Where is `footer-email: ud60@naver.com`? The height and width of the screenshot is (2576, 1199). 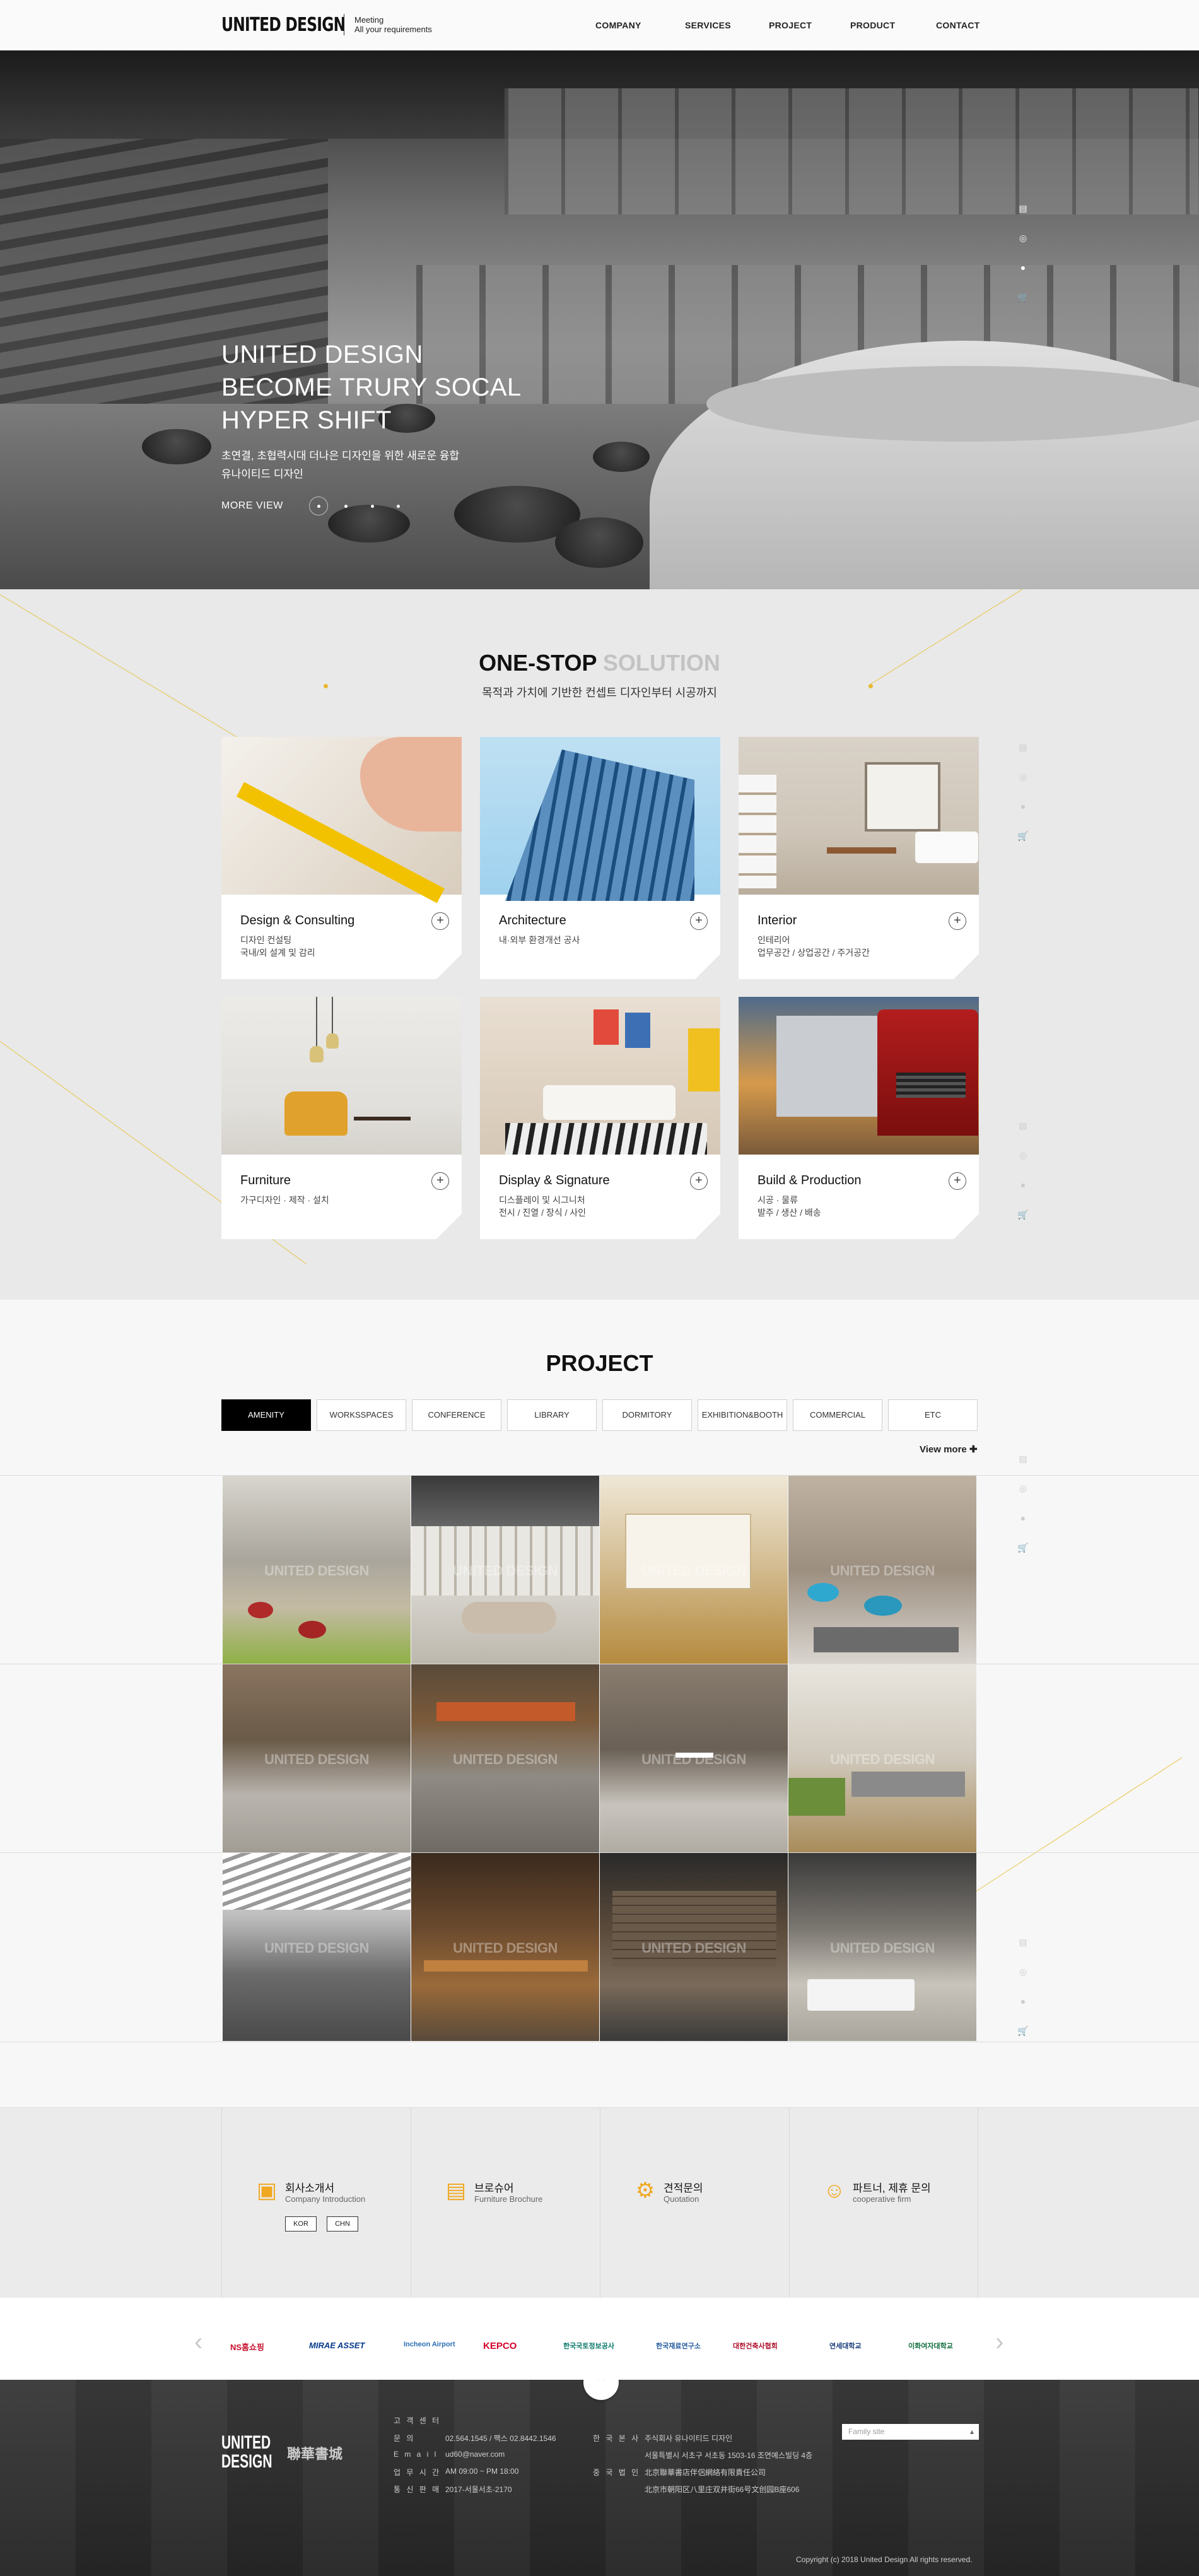 footer-email: ud60@naver.com is located at coordinates (475, 2454).